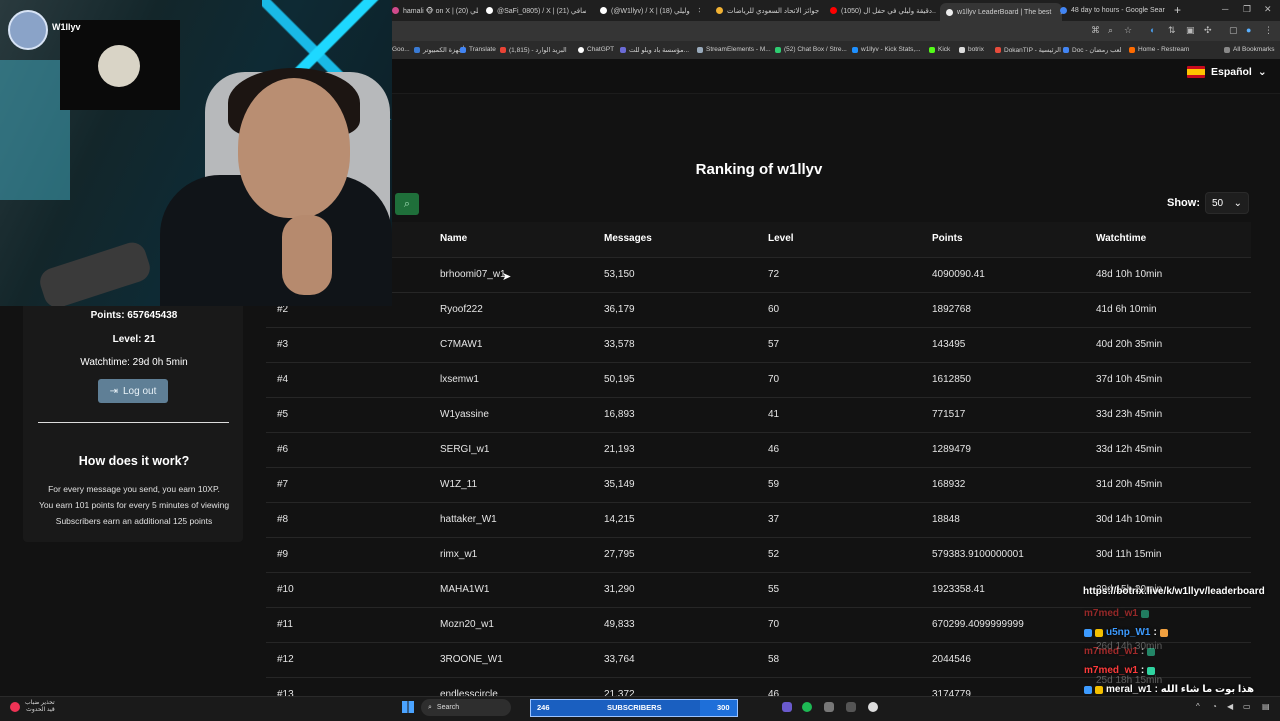 The height and width of the screenshot is (721, 1280). What do you see at coordinates (807, 707) in the screenshot?
I see `spotify-icon` at bounding box center [807, 707].